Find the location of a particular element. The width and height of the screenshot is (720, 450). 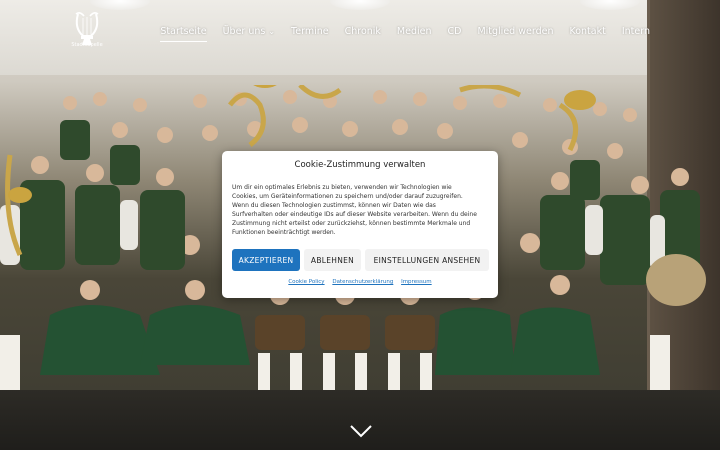

nav-label: Termine is located at coordinates (310, 31).